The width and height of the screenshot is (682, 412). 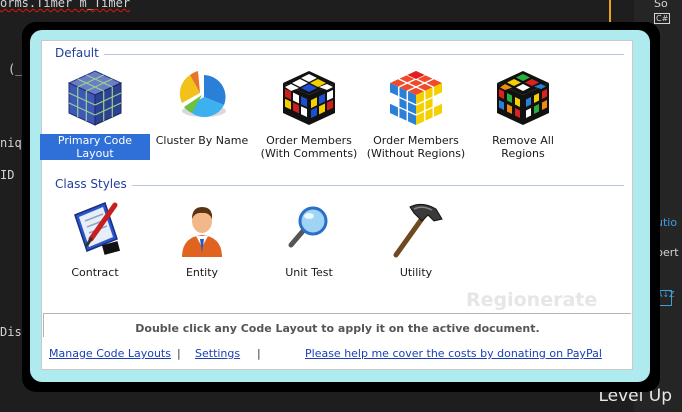 I want to click on group-title-class-styles: Class Styles, so click(x=91, y=184).